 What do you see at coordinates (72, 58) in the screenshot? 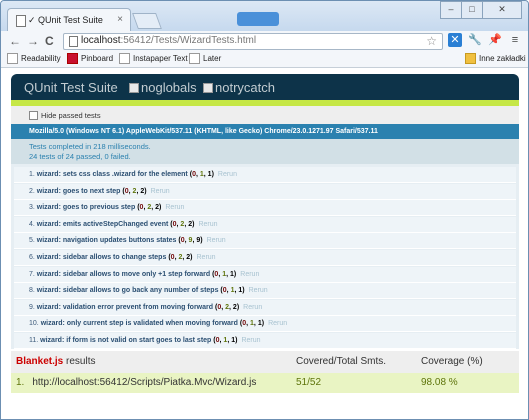
I see `pinboard-icon` at bounding box center [72, 58].